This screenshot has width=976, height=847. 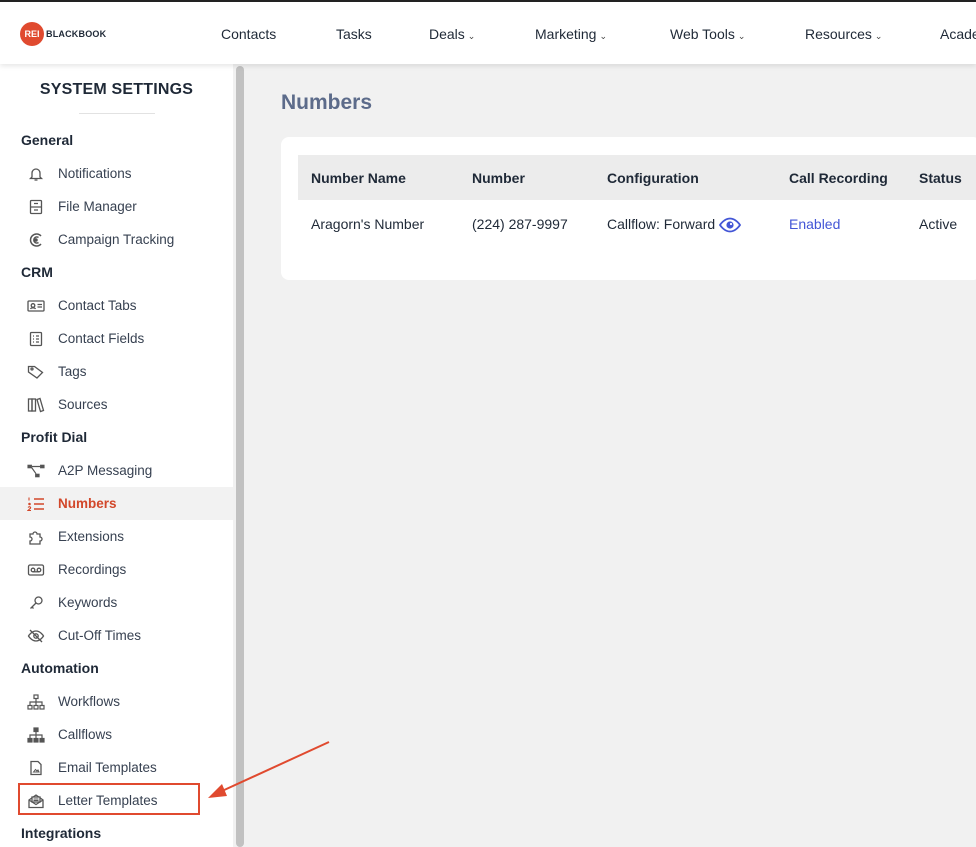 I want to click on puzzle-icon, so click(x=36, y=537).